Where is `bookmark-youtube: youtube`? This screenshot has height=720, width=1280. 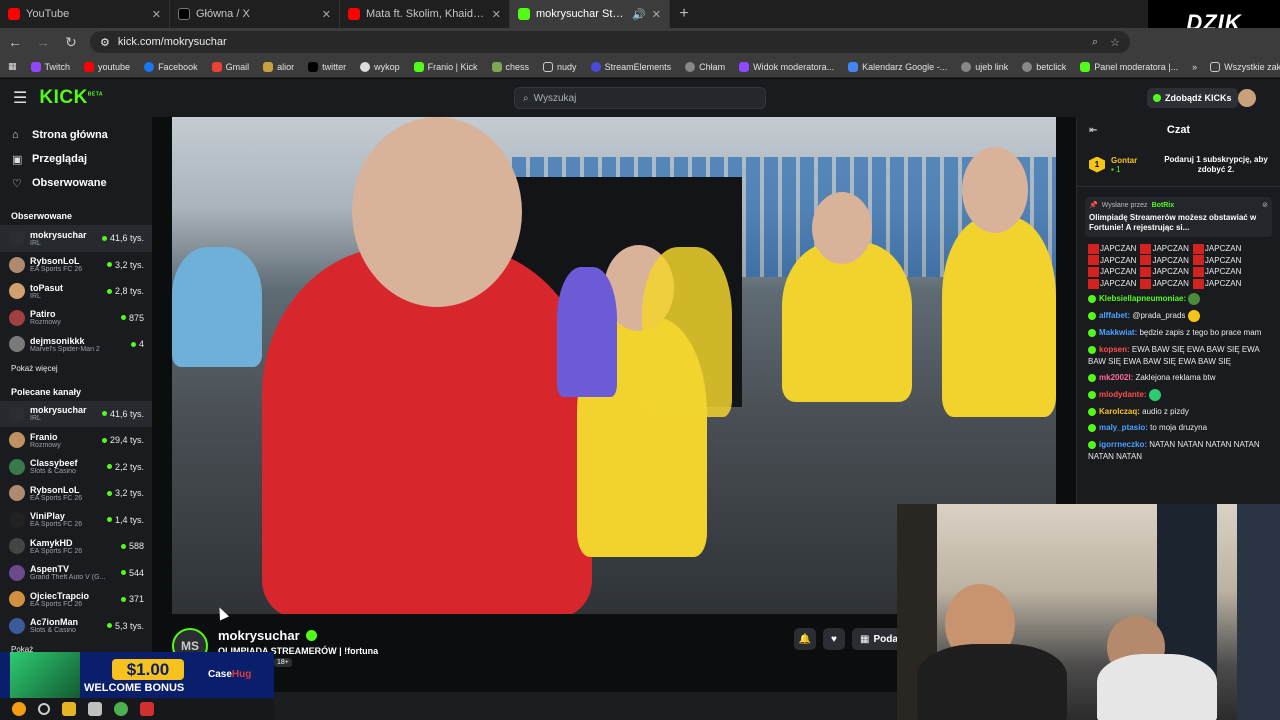
bookmark-youtube: youtube is located at coordinates (107, 66).